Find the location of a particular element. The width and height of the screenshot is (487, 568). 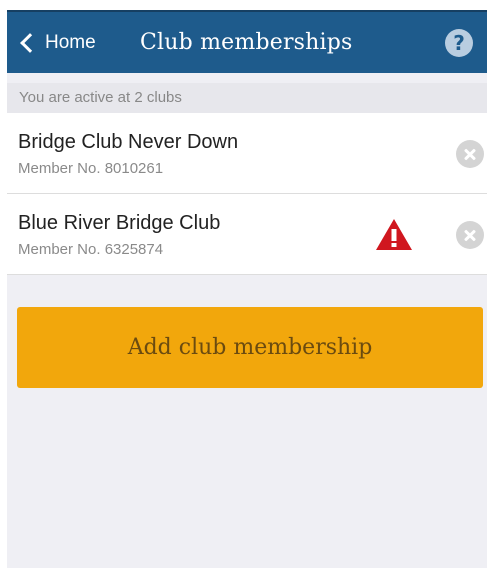

add-club-membership-button: Add club membership is located at coordinates (250, 347).